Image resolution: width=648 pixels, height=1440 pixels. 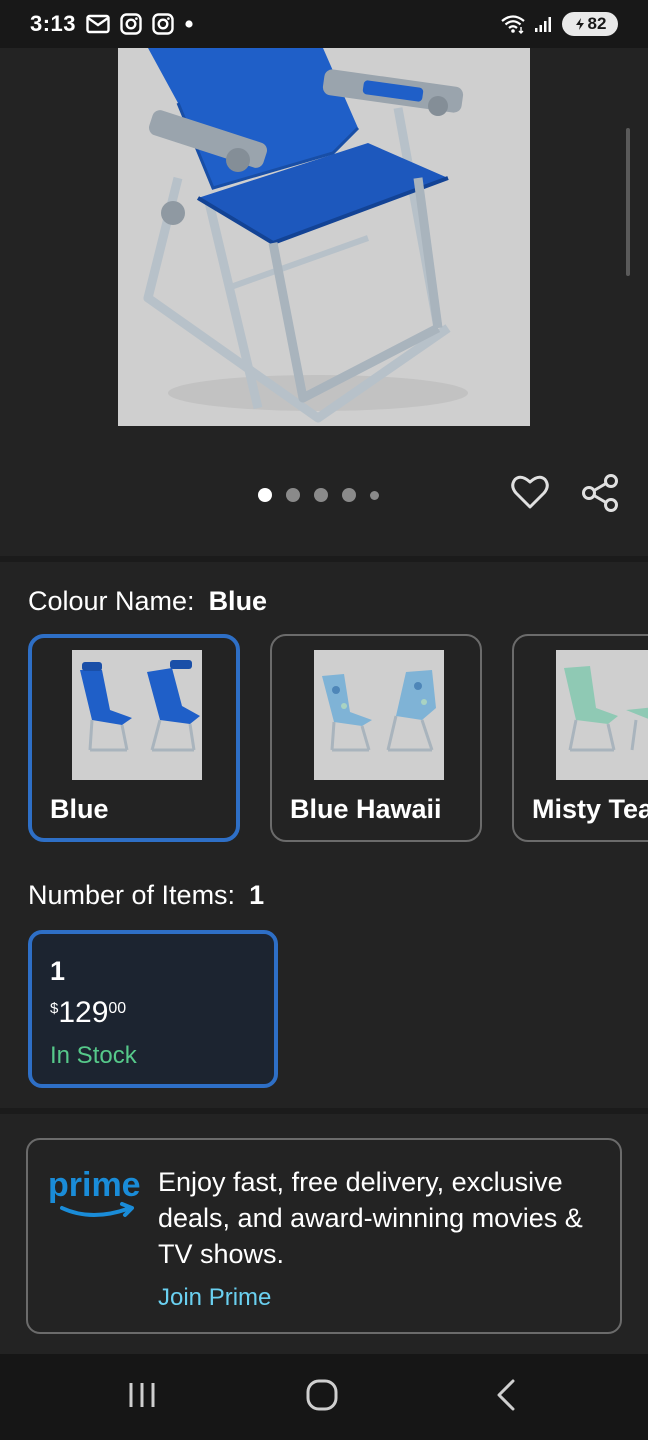 I want to click on colour-selected-value: Blue, so click(x=238, y=601).